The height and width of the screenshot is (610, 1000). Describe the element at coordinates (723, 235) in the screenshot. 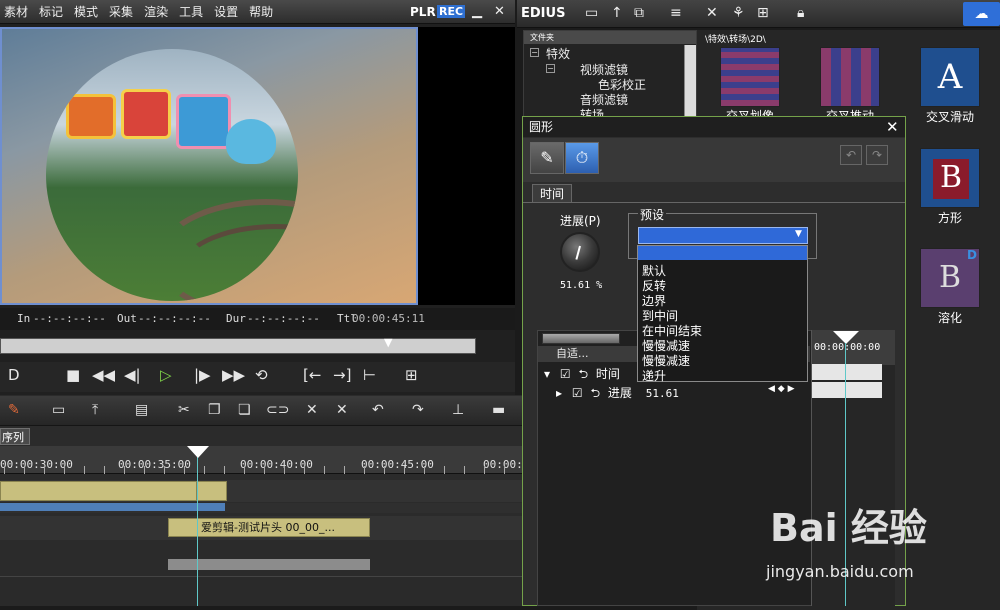

I see `preset-select` at that location.